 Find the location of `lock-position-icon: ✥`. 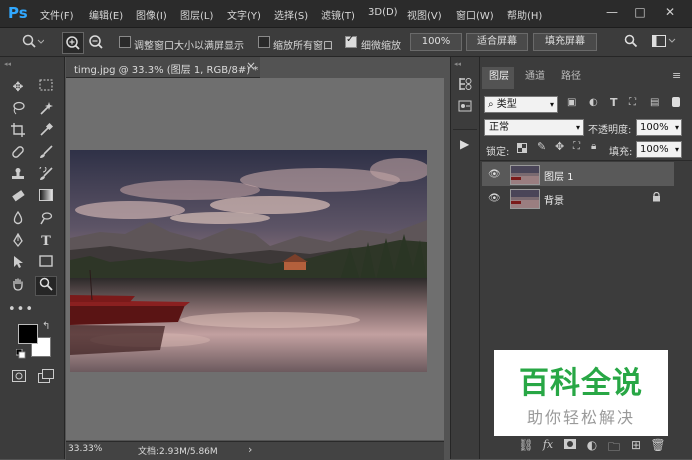

lock-position-icon: ✥ is located at coordinates (559, 146).